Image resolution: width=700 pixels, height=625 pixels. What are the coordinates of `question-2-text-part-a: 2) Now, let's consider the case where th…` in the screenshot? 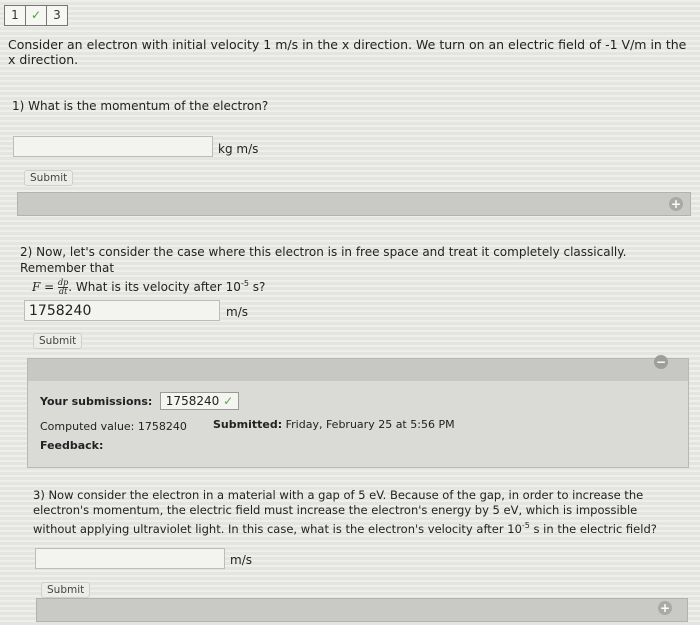 It's located at (323, 260).